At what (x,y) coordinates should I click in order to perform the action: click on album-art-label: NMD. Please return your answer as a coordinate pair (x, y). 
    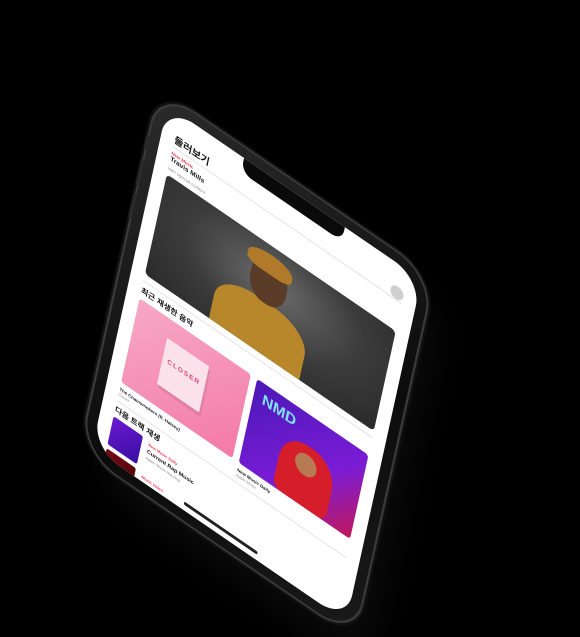
    Looking at the image, I should click on (279, 410).